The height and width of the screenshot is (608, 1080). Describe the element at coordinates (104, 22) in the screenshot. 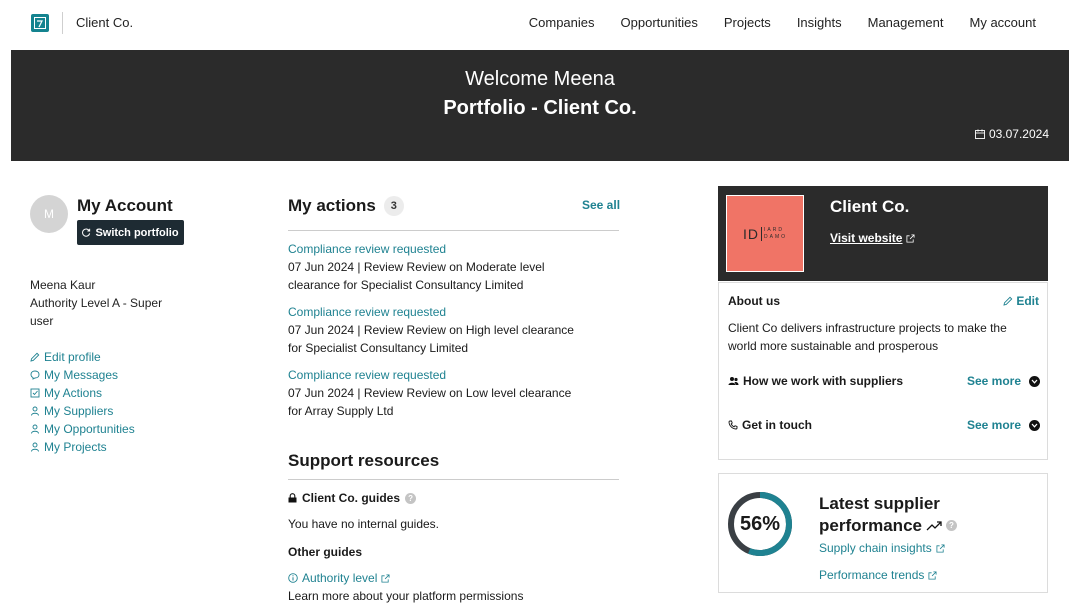

I see `brand-name: Client Co.` at that location.